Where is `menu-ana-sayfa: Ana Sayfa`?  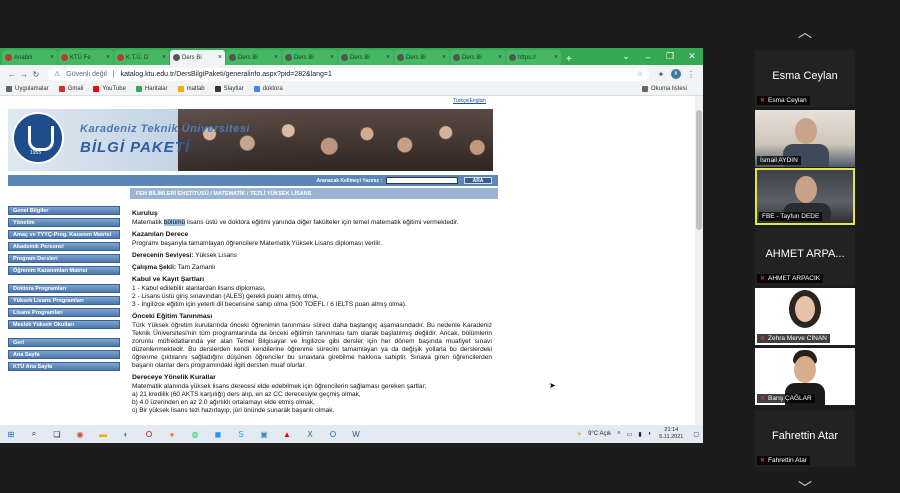 menu-ana-sayfa: Ana Sayfa is located at coordinates (64, 354).